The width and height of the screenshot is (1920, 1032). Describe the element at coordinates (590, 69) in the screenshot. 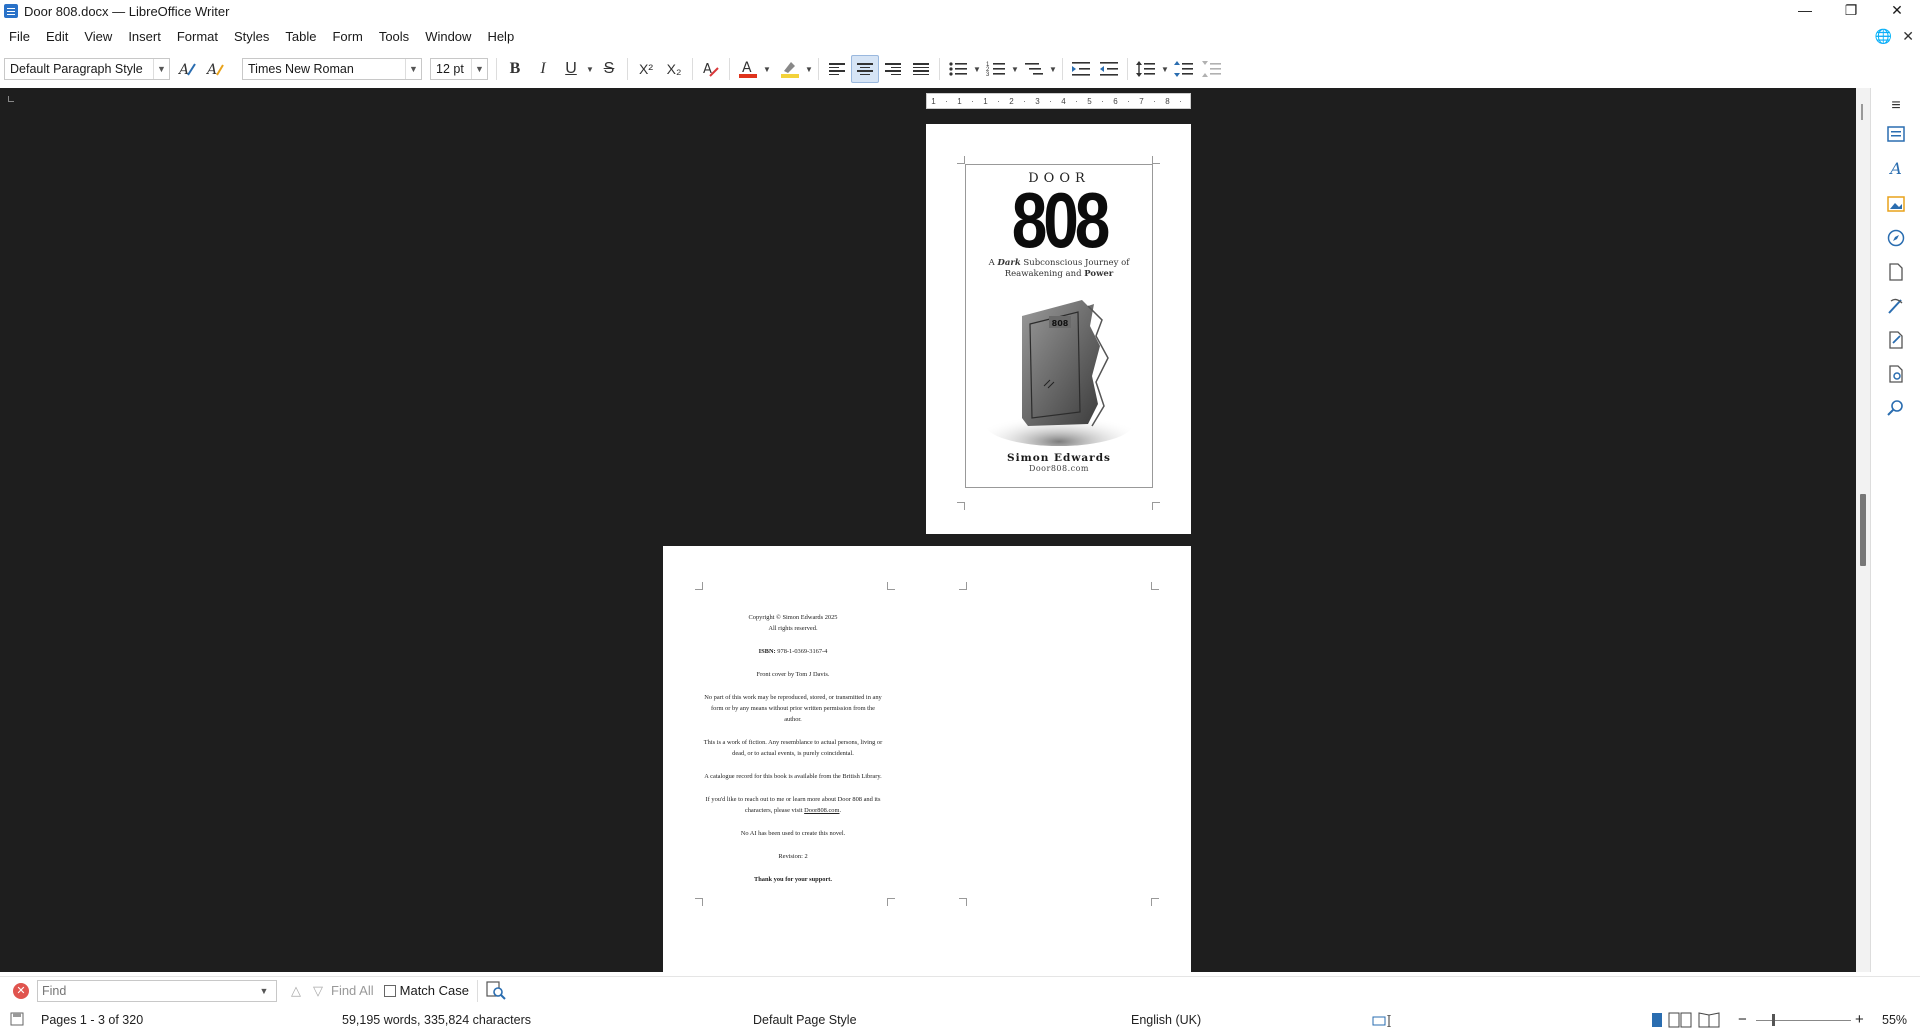

I see `underline-dropdown-icon: ▼` at that location.